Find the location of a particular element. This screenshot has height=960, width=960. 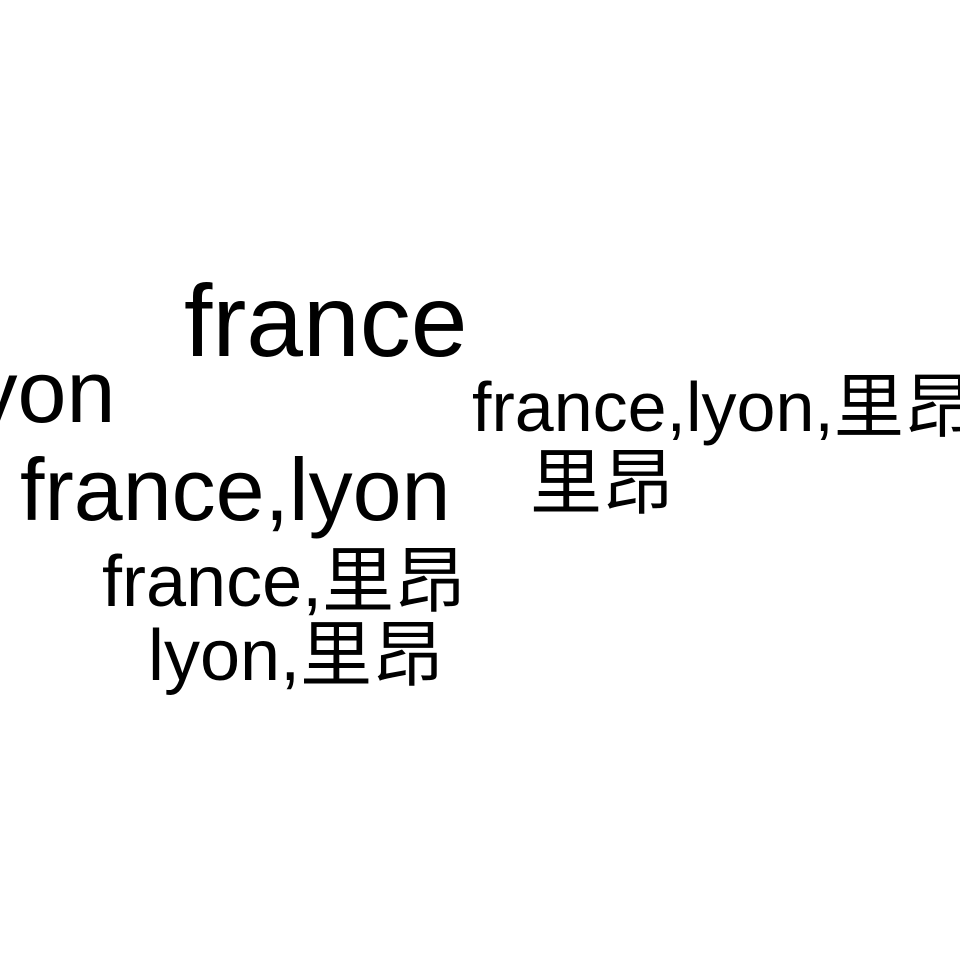

word-lyon: lyon is located at coordinates (57, 392).